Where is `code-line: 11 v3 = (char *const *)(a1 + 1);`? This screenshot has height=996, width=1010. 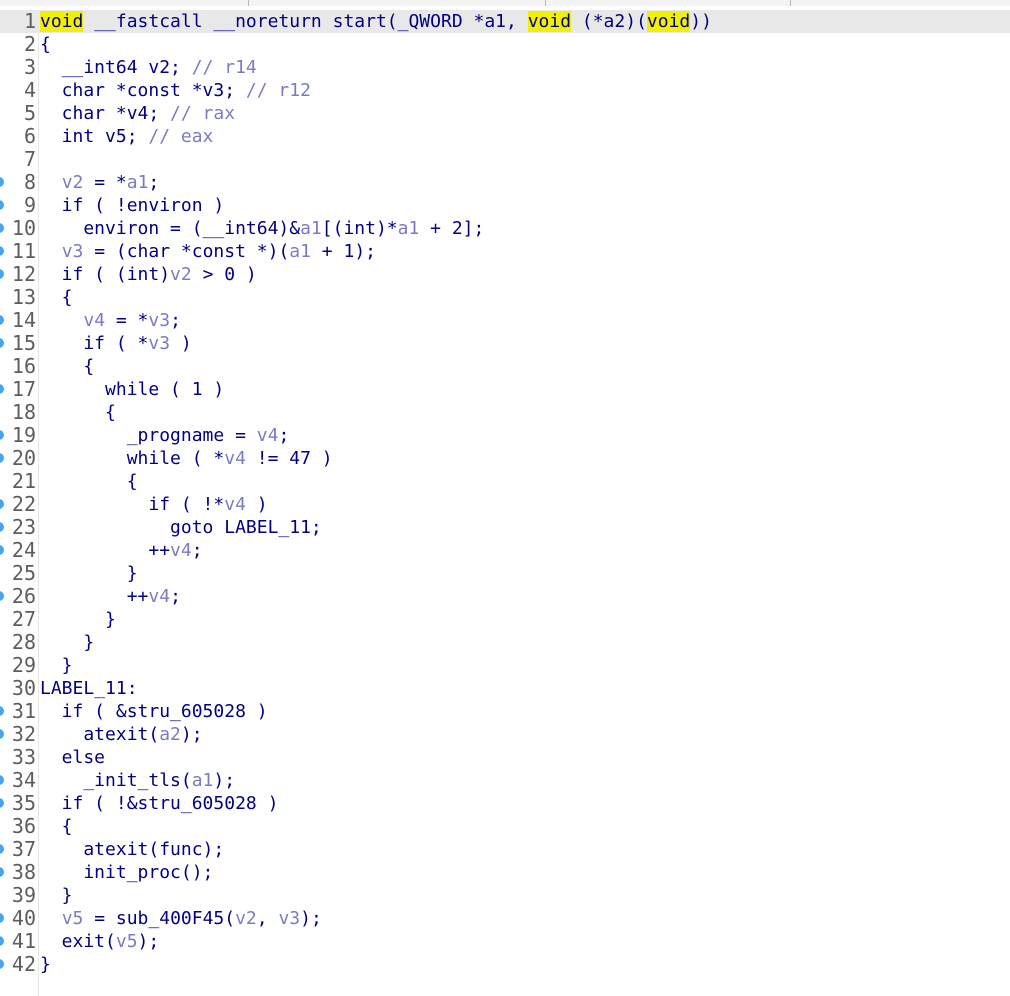
code-line: 11 v3 = (char *const *)(a1 + 1); is located at coordinates (505, 251).